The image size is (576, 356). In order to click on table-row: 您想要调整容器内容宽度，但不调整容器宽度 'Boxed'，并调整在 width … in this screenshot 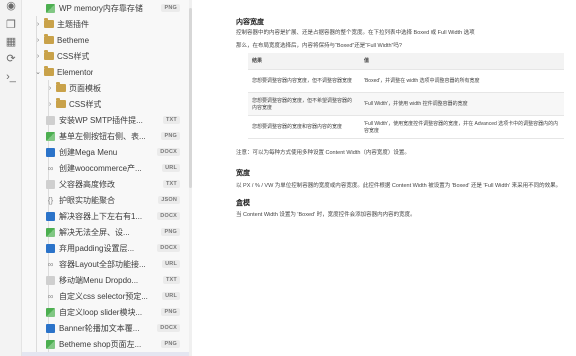, I will do `click(406, 81)`.